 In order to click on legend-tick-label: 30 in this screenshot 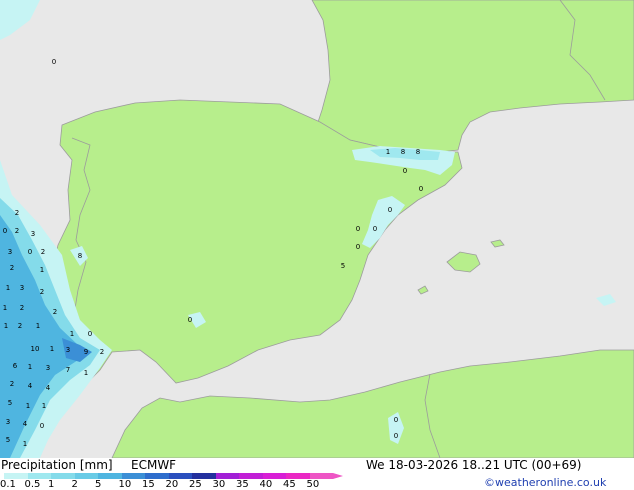, I will do `click(219, 484)`.